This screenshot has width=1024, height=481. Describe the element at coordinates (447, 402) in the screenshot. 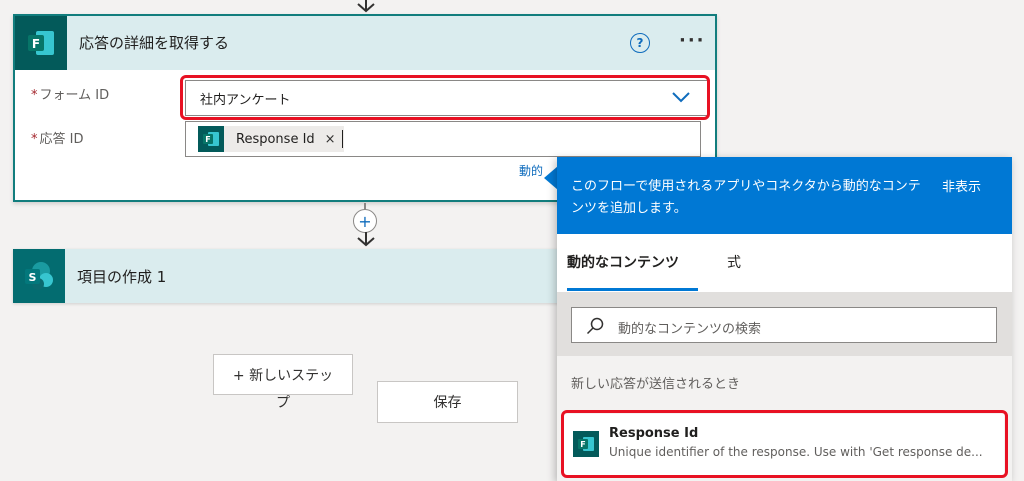

I see `save-button: 保存` at that location.